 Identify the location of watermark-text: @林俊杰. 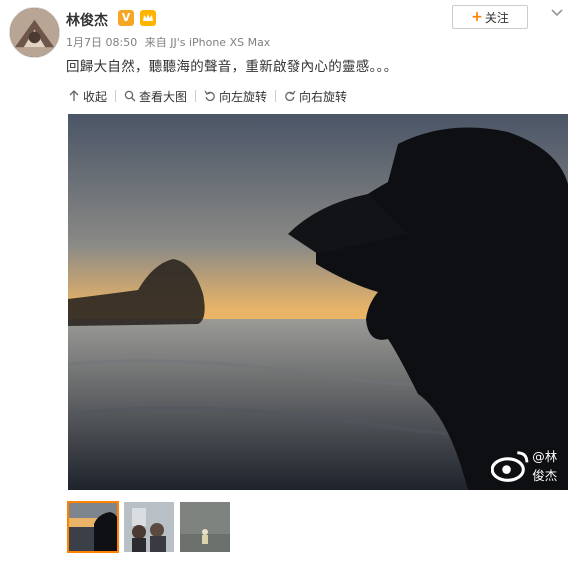
(545, 466).